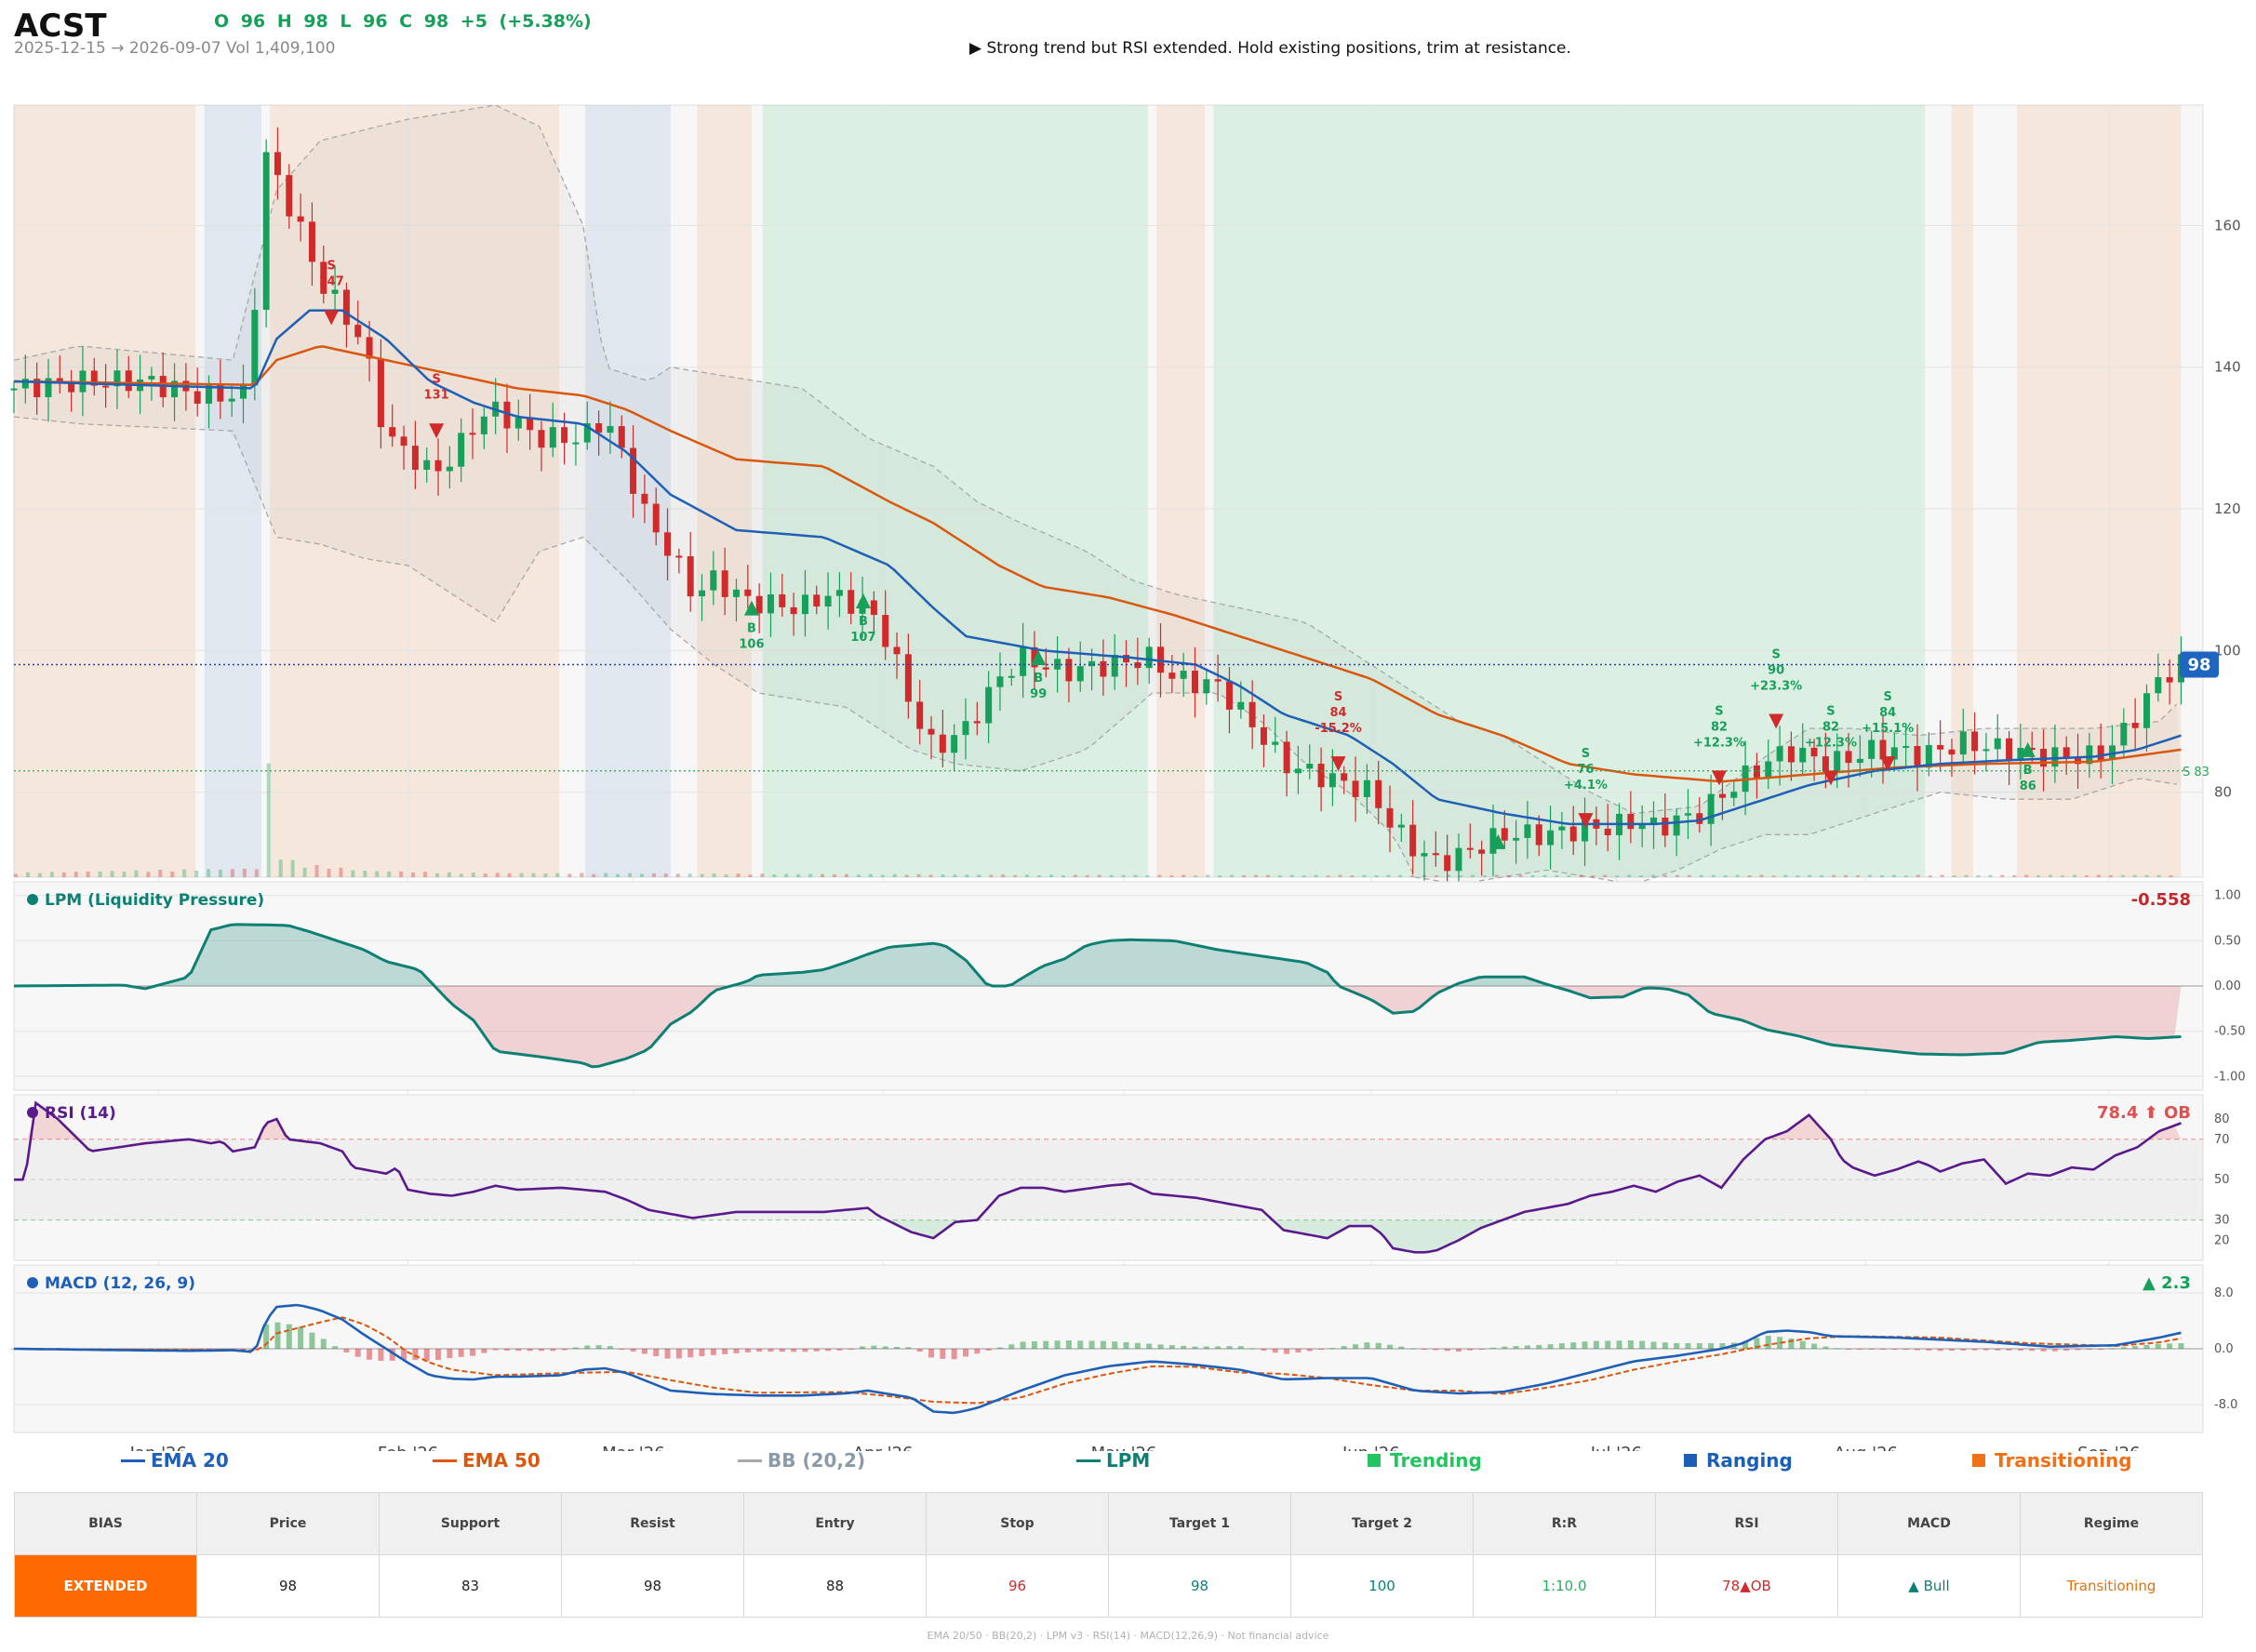 The width and height of the screenshot is (2256, 1652). I want to click on legend-bb-label: BB (20,2), so click(817, 1460).